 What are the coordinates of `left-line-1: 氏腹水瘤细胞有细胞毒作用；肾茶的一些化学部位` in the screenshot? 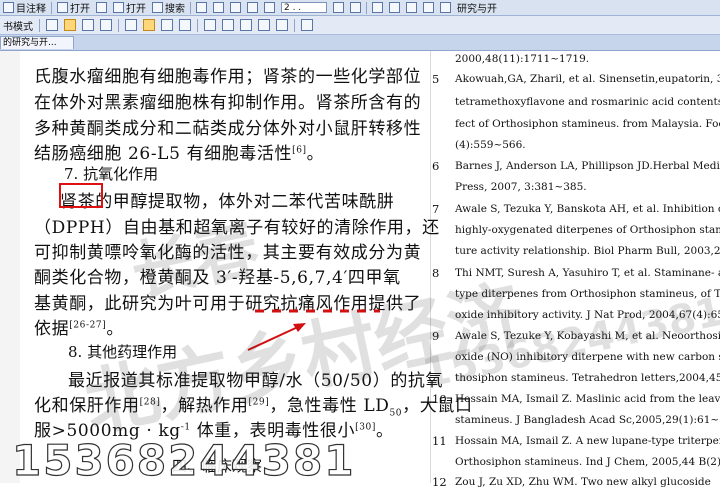 It's located at (228, 77).